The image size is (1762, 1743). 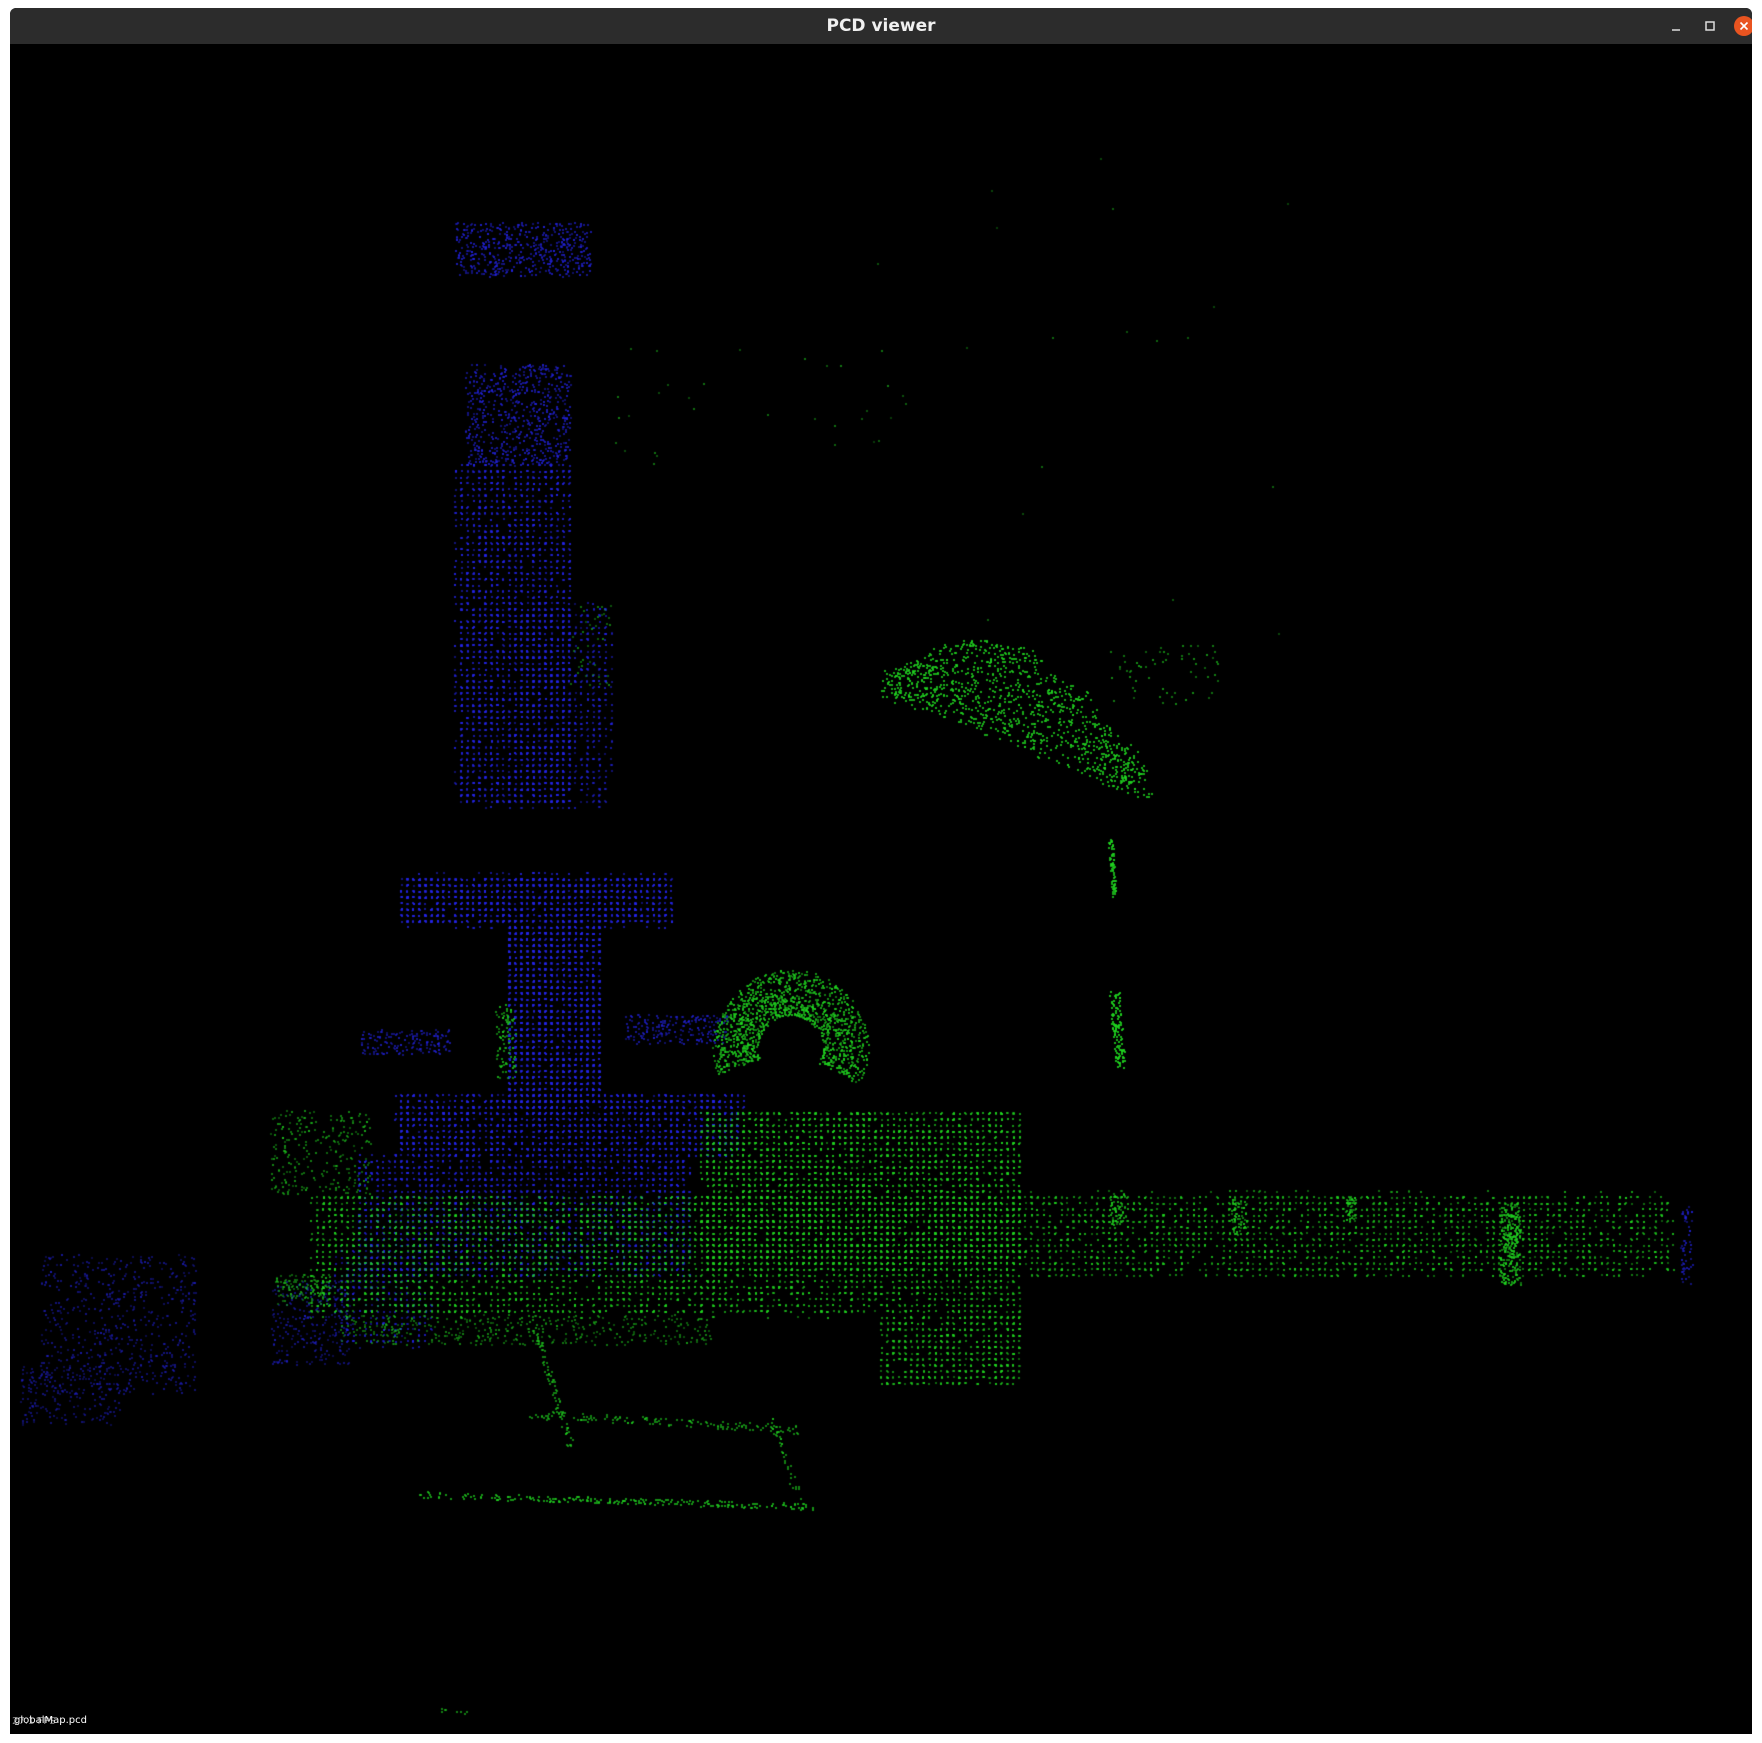 I want to click on maximize-icon, so click(x=1710, y=26).